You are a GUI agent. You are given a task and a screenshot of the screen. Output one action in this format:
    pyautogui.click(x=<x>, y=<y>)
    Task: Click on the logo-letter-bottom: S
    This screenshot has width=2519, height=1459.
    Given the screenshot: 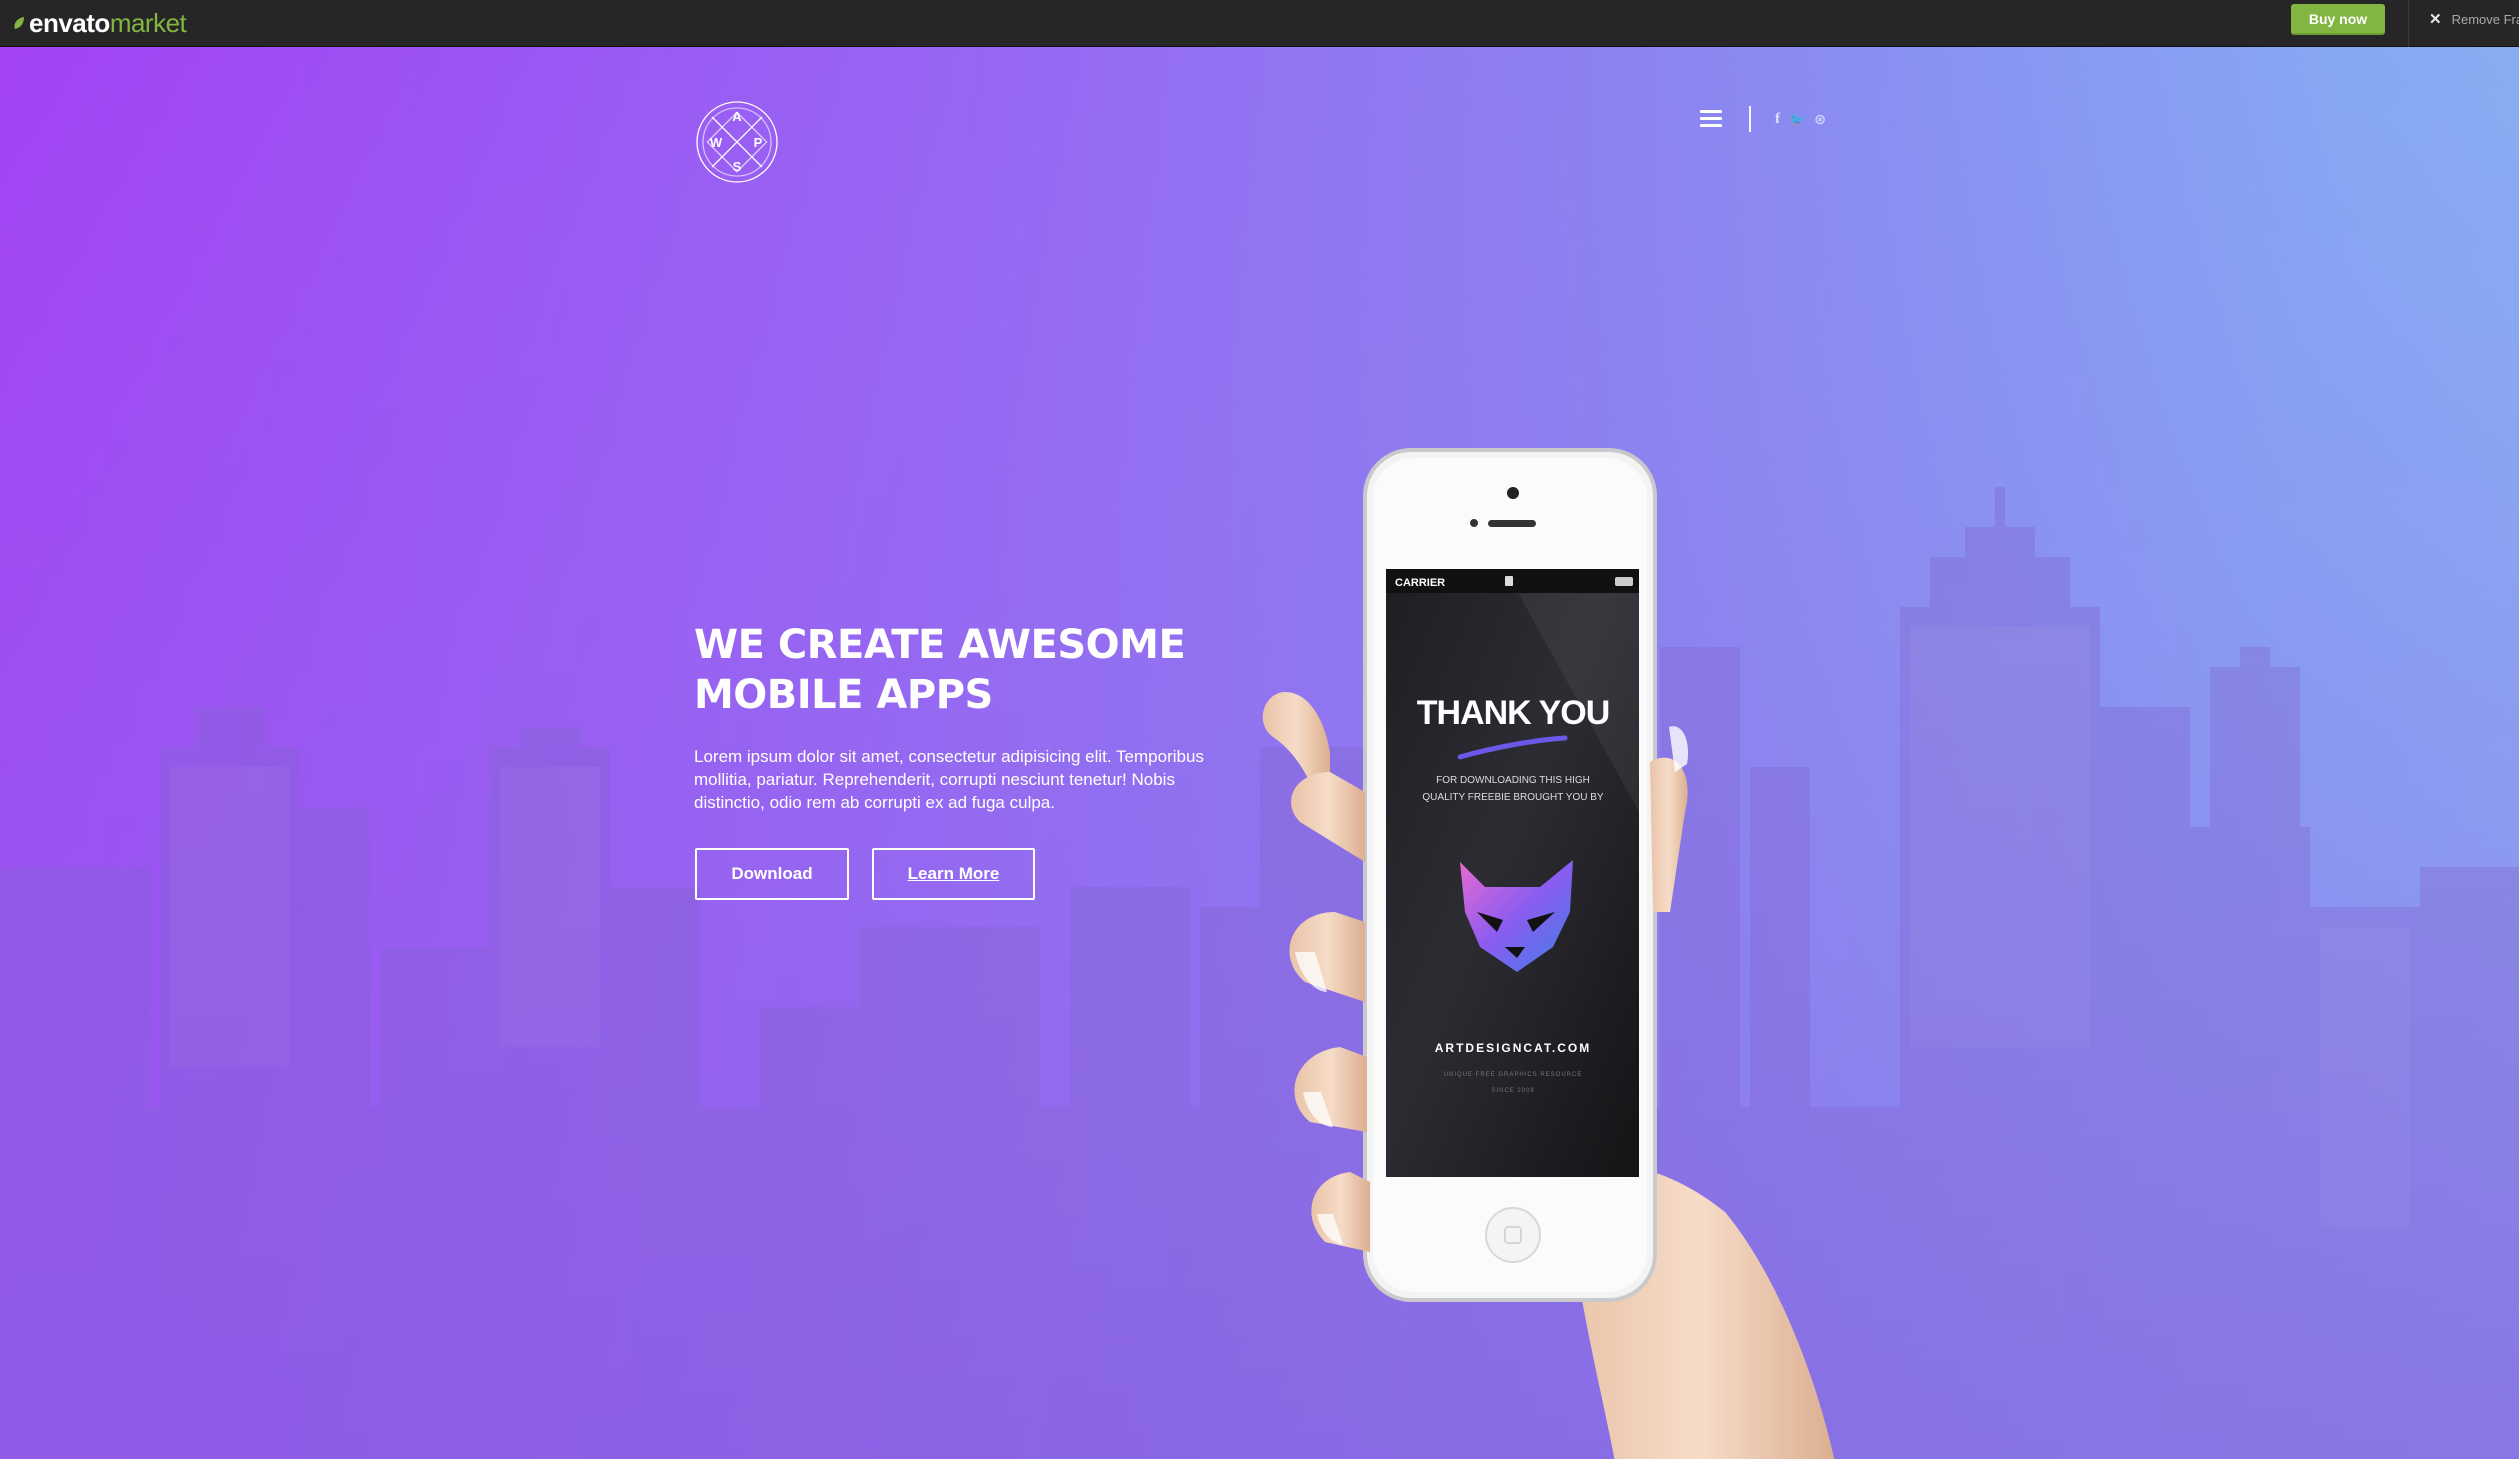 What is the action you would take?
    pyautogui.click(x=737, y=166)
    